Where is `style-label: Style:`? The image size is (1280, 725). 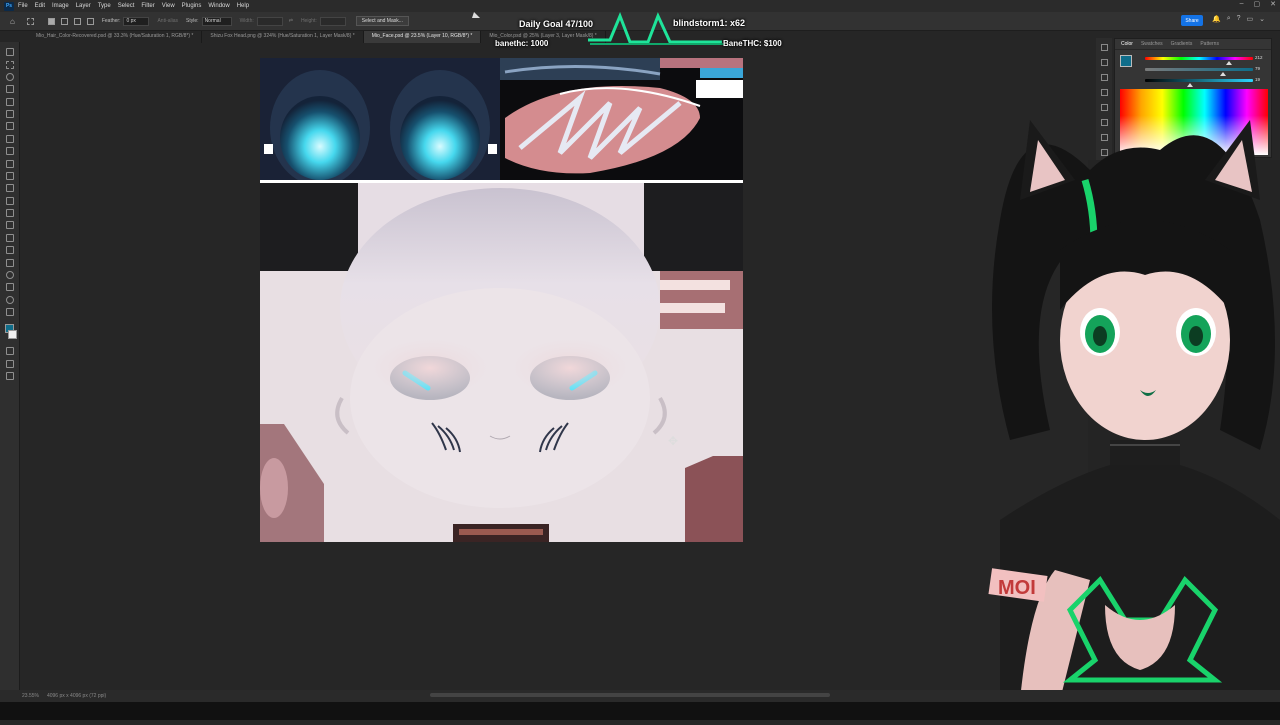 style-label: Style: is located at coordinates (192, 21).